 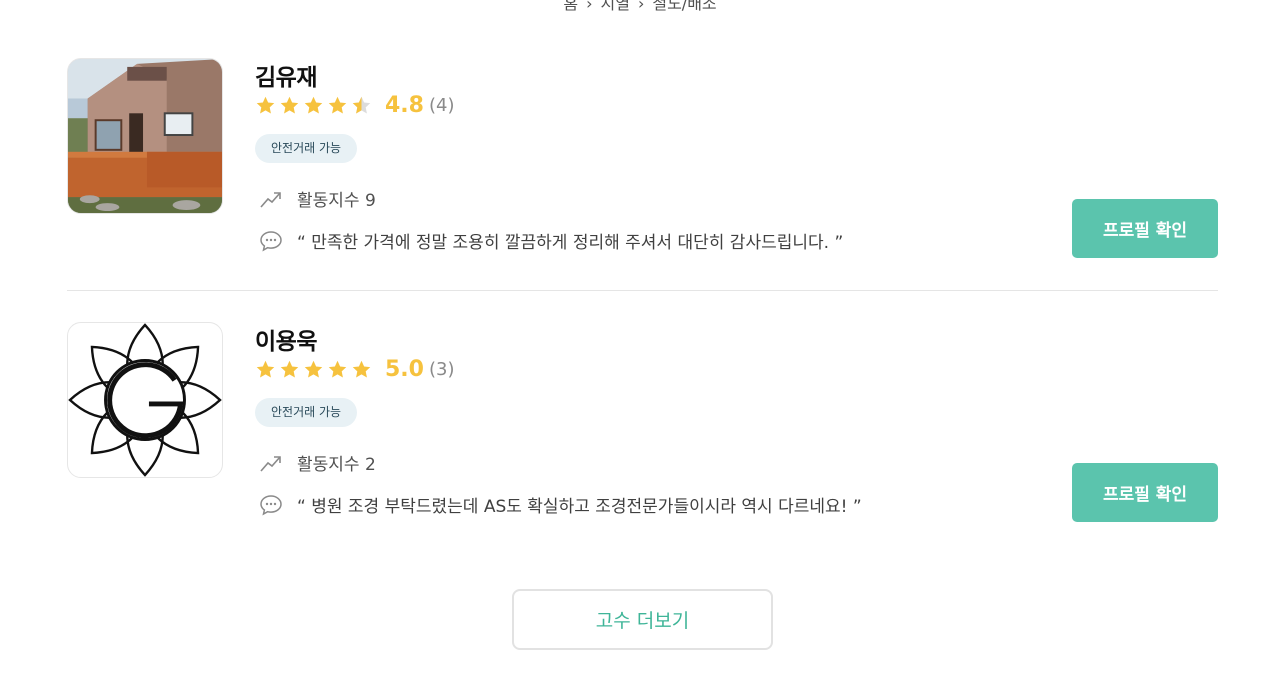 I want to click on breadcrumb-item: 홈, so click(x=570, y=6).